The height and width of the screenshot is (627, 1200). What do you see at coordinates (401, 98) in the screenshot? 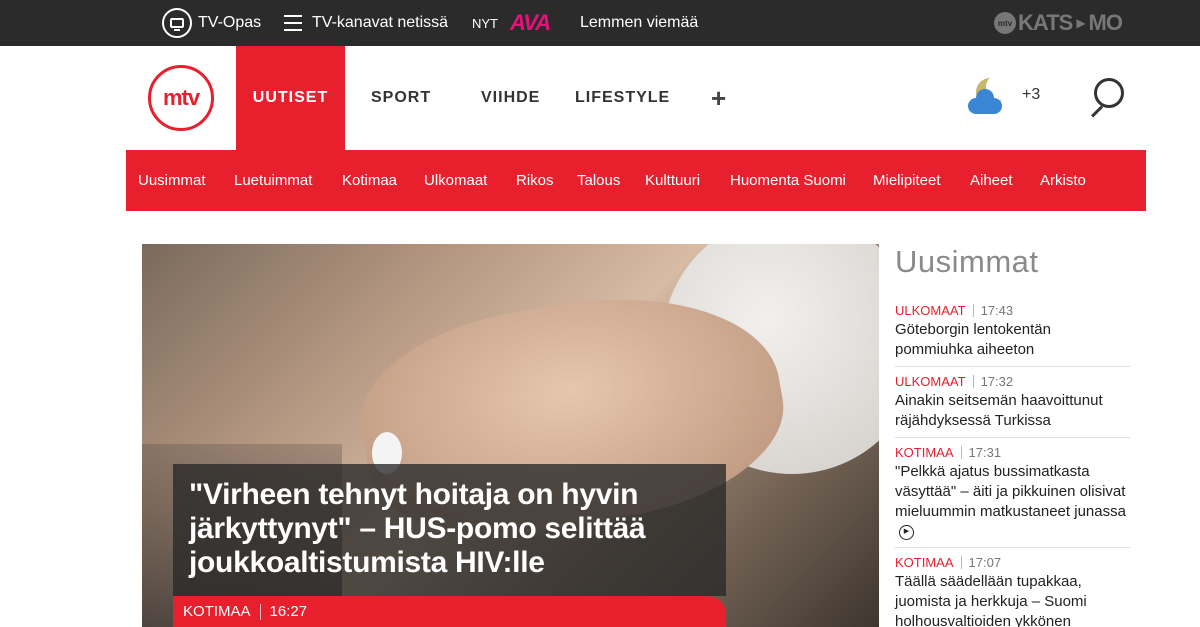
I see `nav-tab-sport: SPORT` at bounding box center [401, 98].